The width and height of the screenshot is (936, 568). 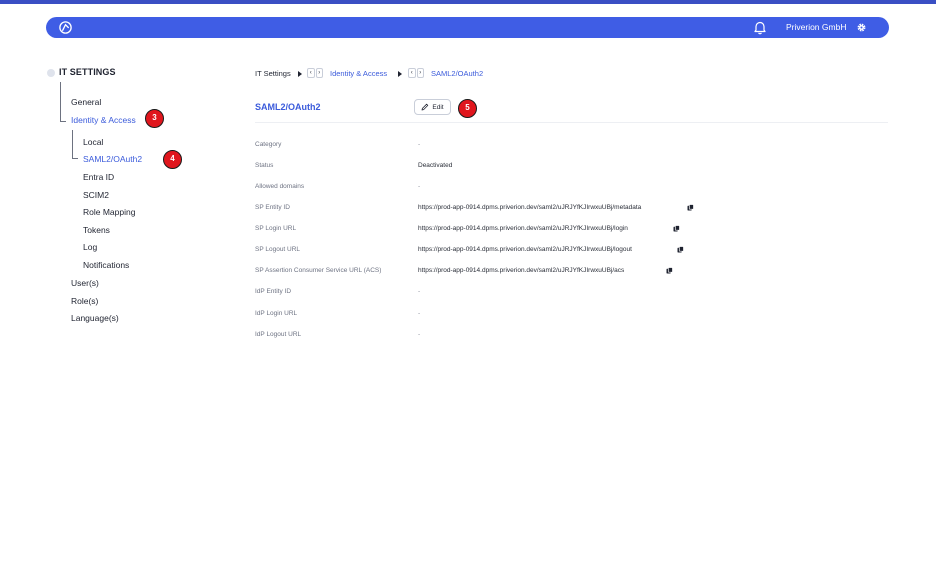 What do you see at coordinates (358, 74) in the screenshot?
I see `breadcrumb-identity-access: Identity & Access` at bounding box center [358, 74].